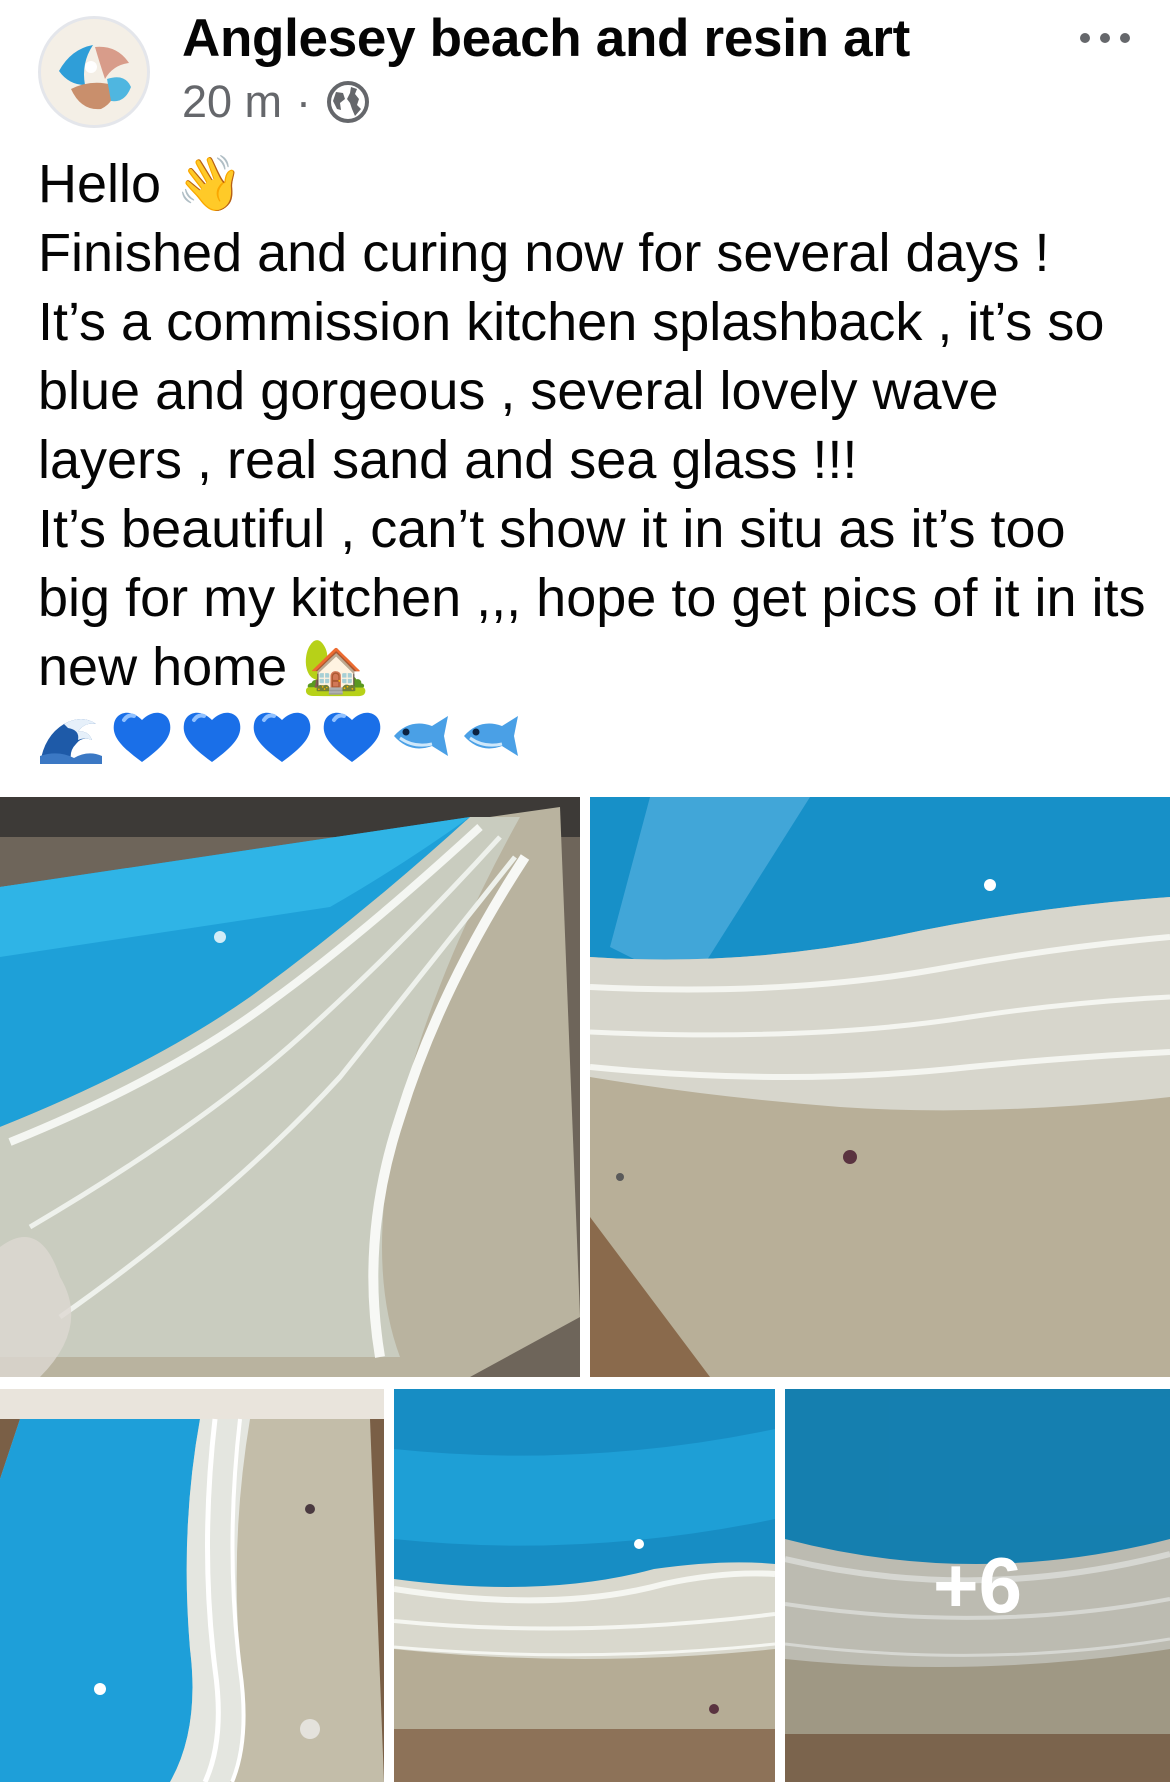 The height and width of the screenshot is (1782, 1170). What do you see at coordinates (585, 70) in the screenshot?
I see `post-header: Anglesey beach and resin art 20 m ·` at bounding box center [585, 70].